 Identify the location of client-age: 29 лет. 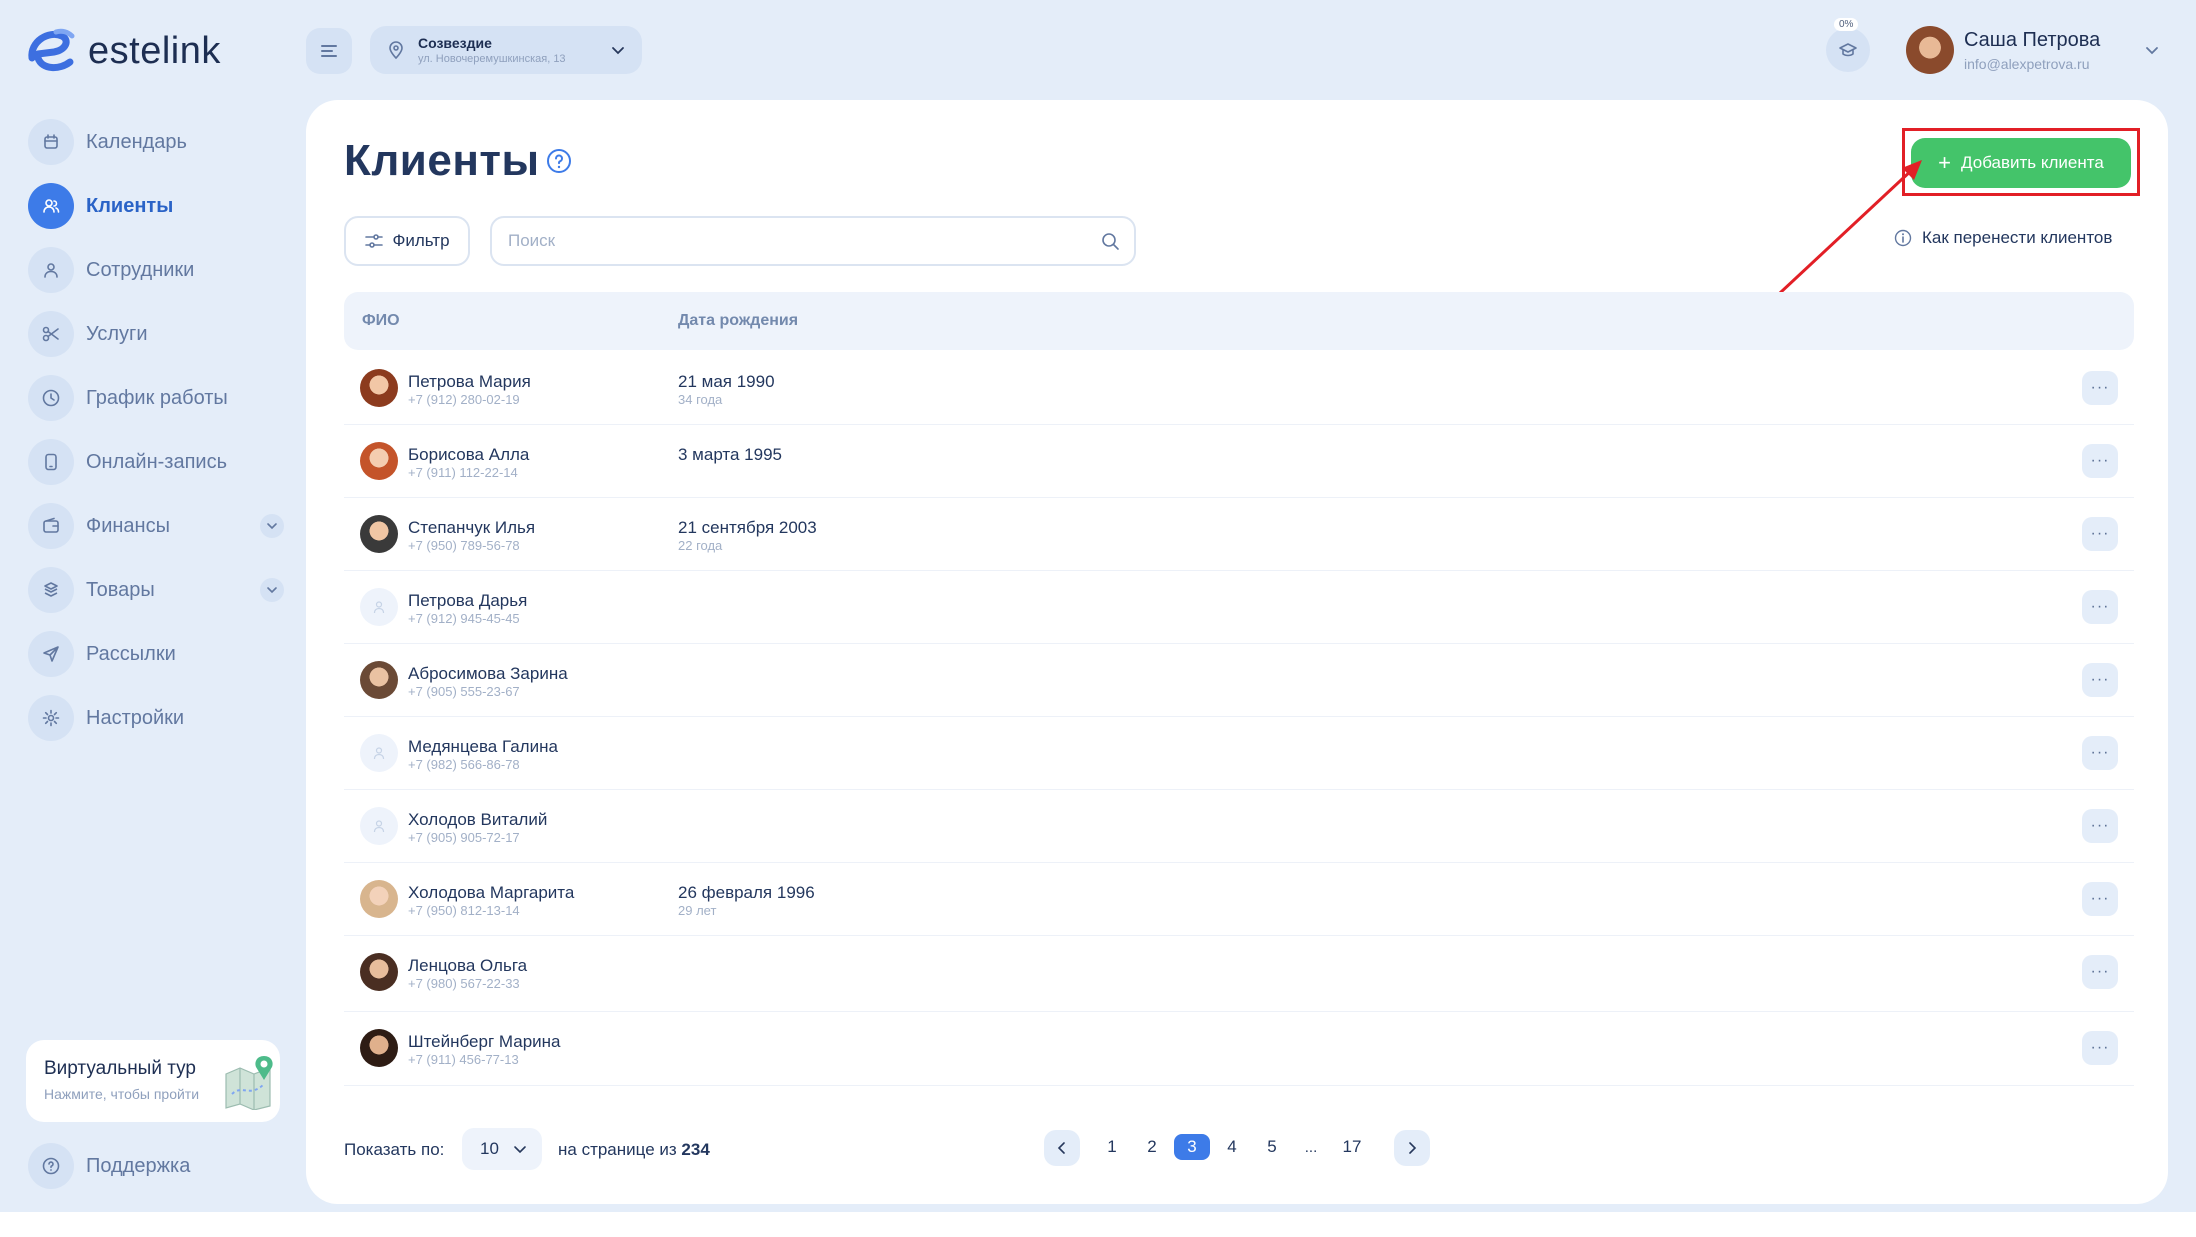
(697, 910).